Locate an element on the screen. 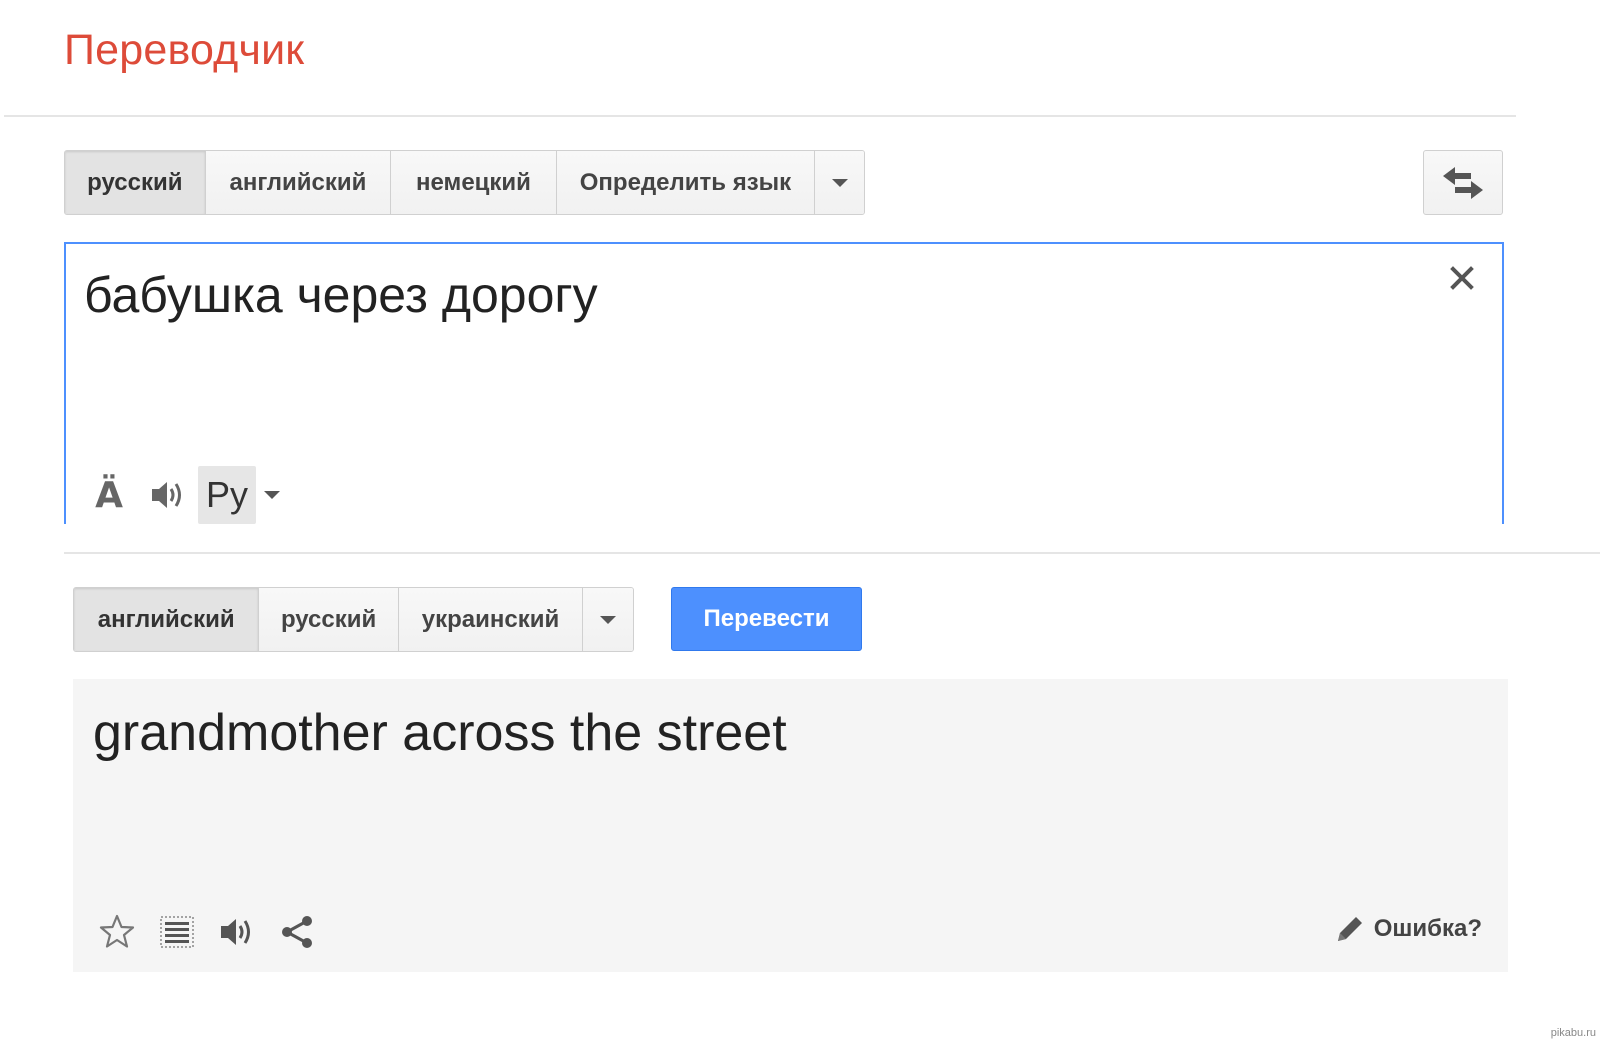 This screenshot has width=1600, height=1063. result-toolbar is located at coordinates (217, 932).